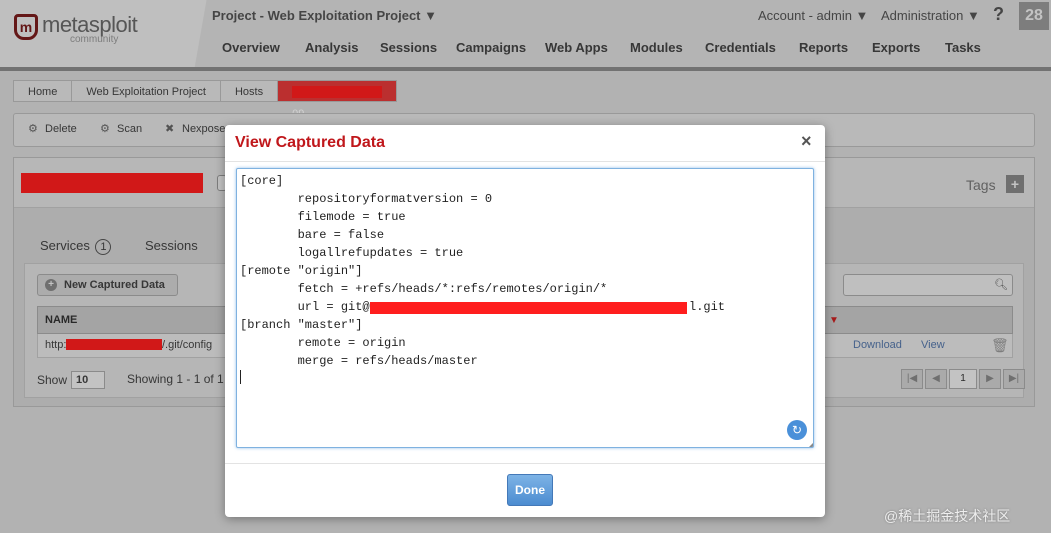 The width and height of the screenshot is (1051, 533). What do you see at coordinates (352, 253) in the screenshot?
I see `code-line: logallrefupdates = true` at bounding box center [352, 253].